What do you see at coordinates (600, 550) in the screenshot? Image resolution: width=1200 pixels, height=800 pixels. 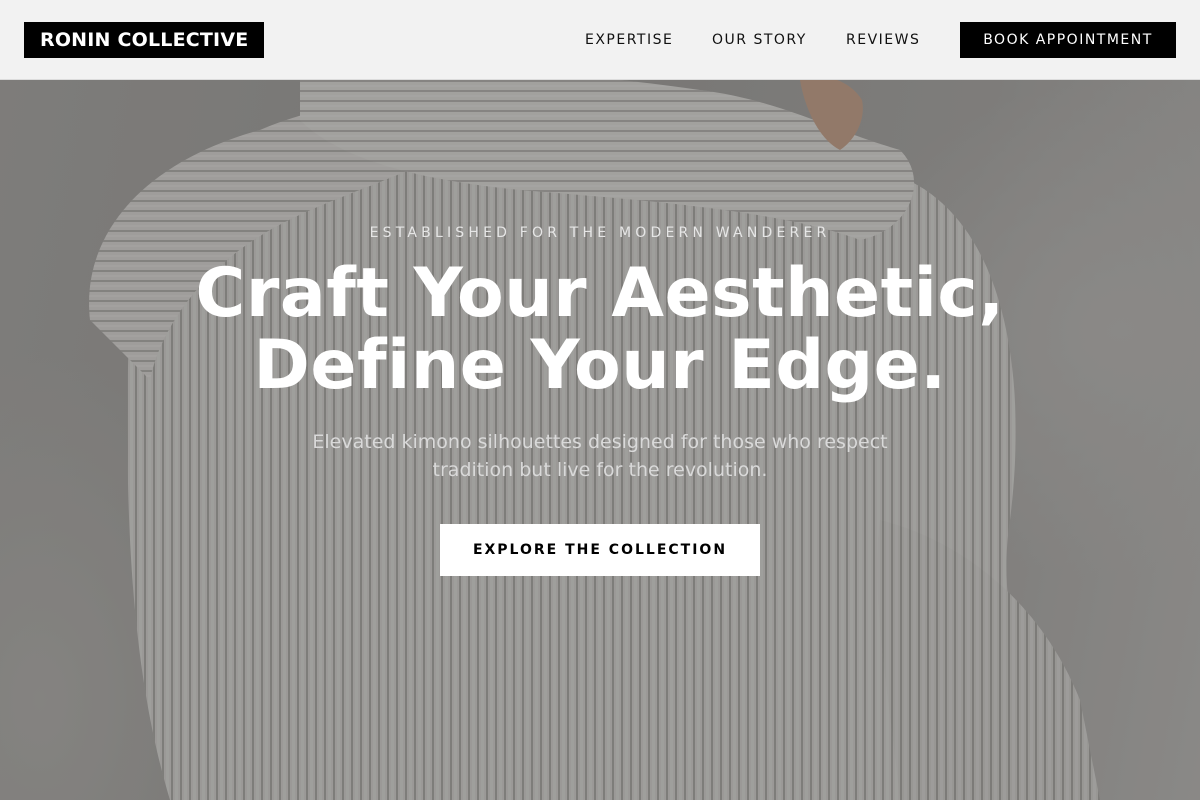 I see `explore-collection-button: EXPLORE THE COLLECTION` at bounding box center [600, 550].